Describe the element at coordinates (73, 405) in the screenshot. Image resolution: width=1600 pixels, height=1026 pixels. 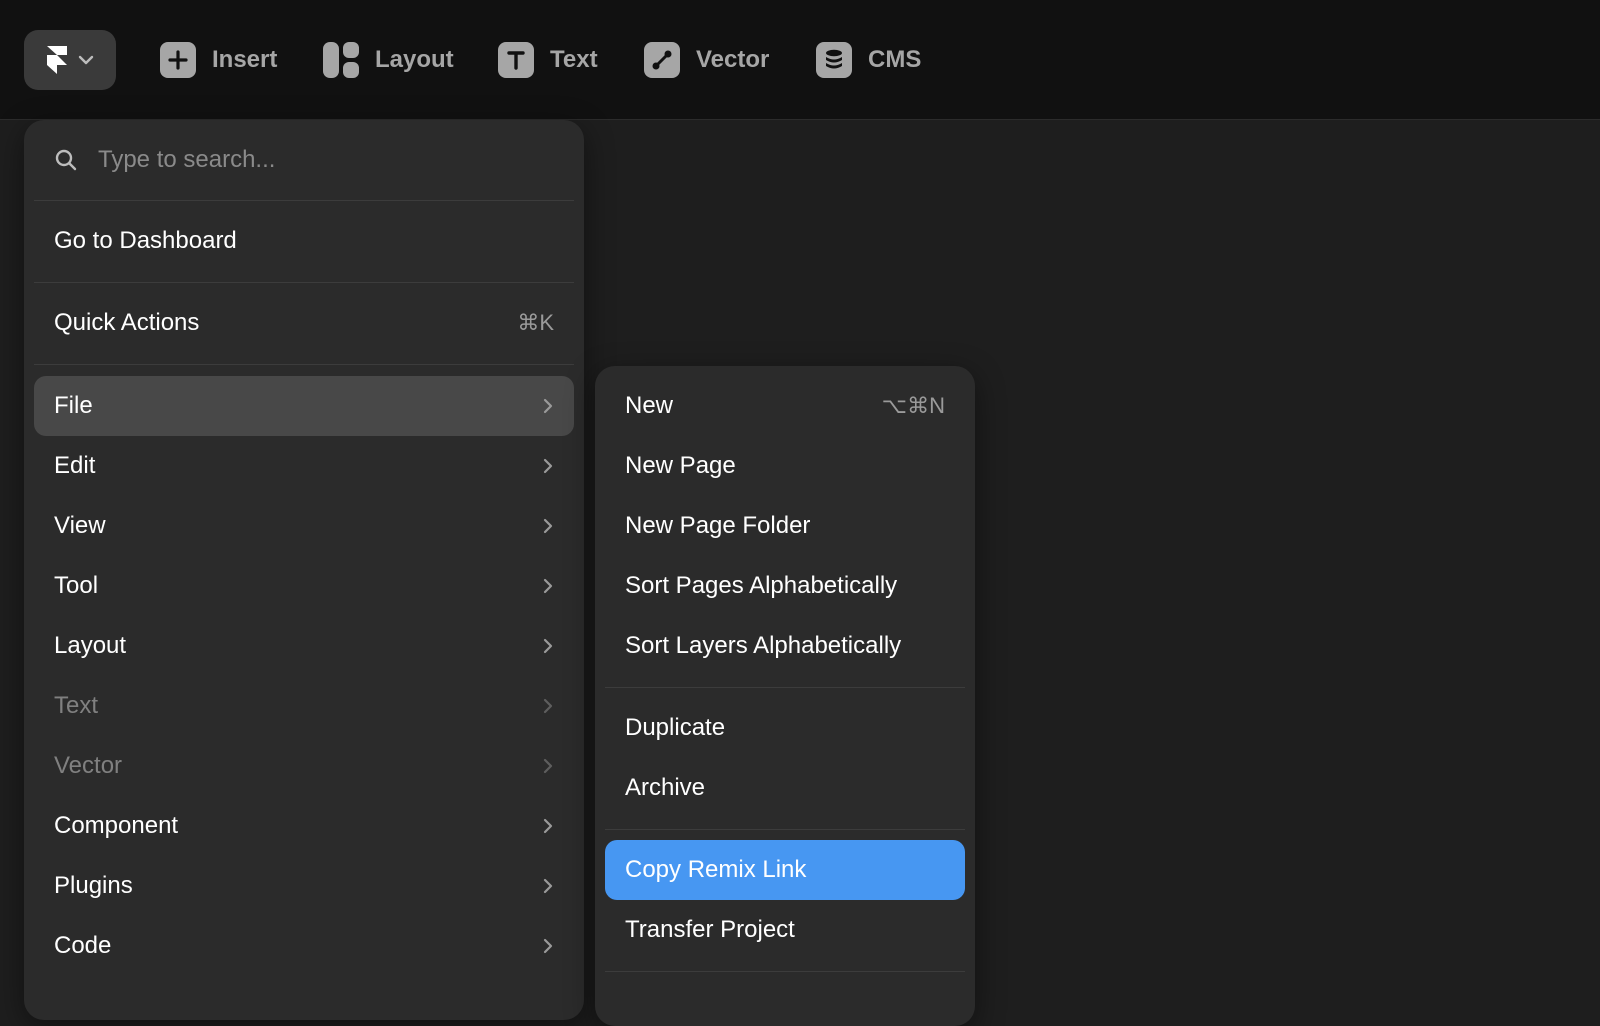
I see `menu-item-label: File` at that location.